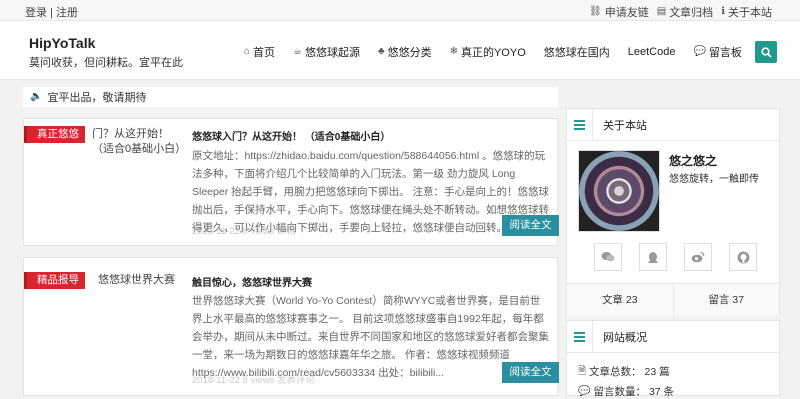 This screenshot has width=800, height=399. I want to click on wechat-icon, so click(608, 257).